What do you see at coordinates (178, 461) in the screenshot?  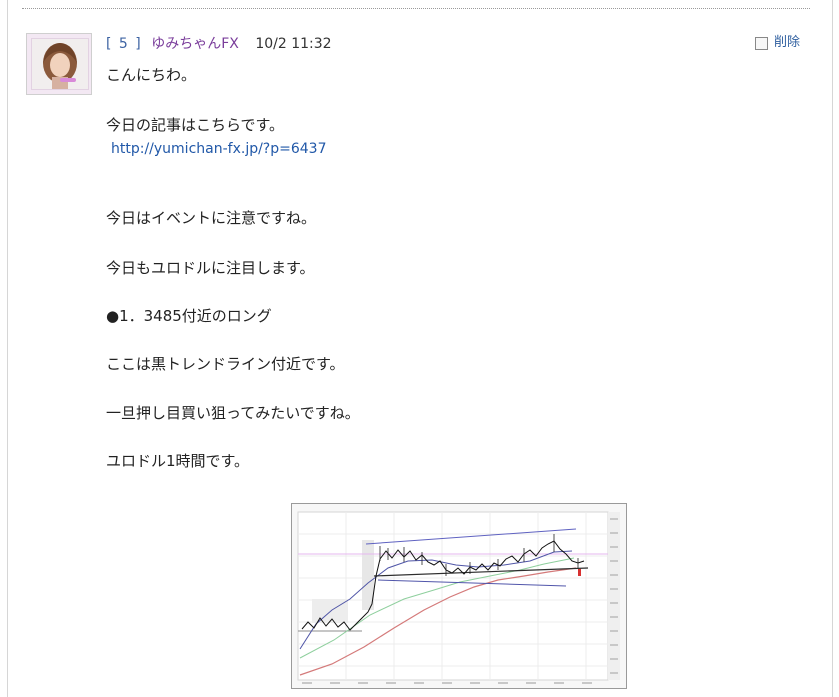 I see `comment-line-timeframe: ユロドル1時間です。` at bounding box center [178, 461].